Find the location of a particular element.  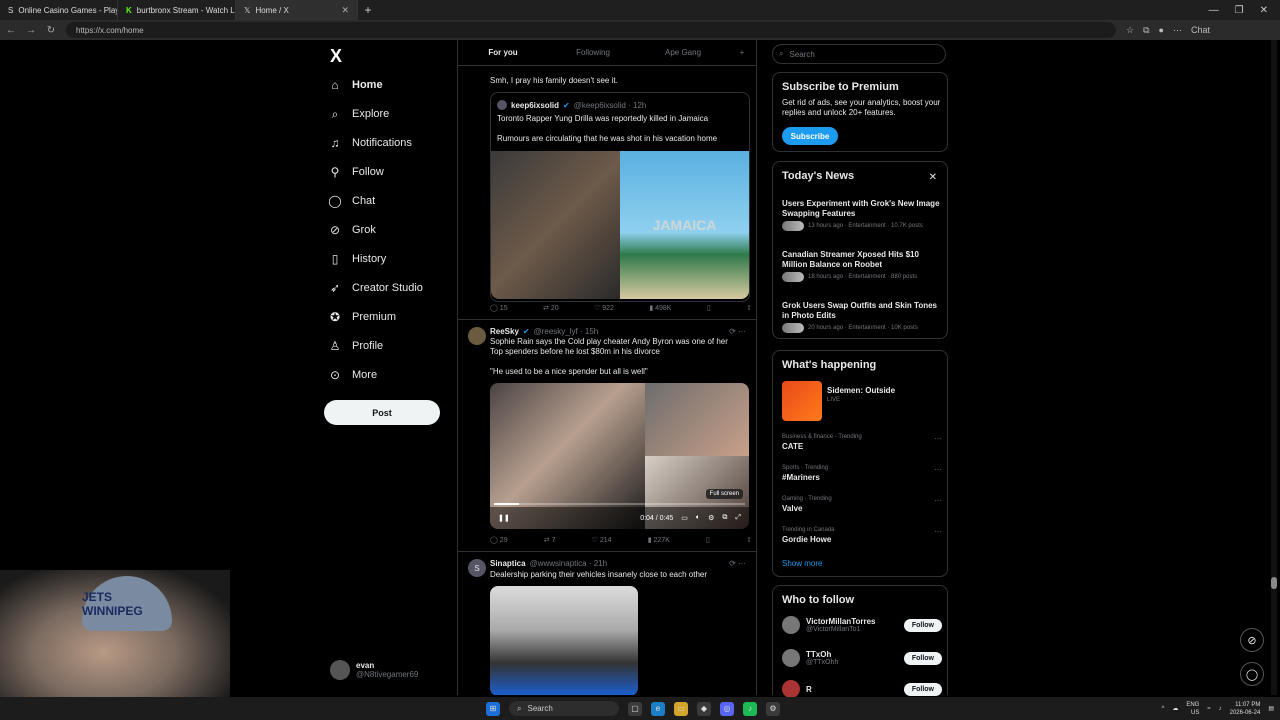

notifications-icon: ▤ is located at coordinates (1271, 708).